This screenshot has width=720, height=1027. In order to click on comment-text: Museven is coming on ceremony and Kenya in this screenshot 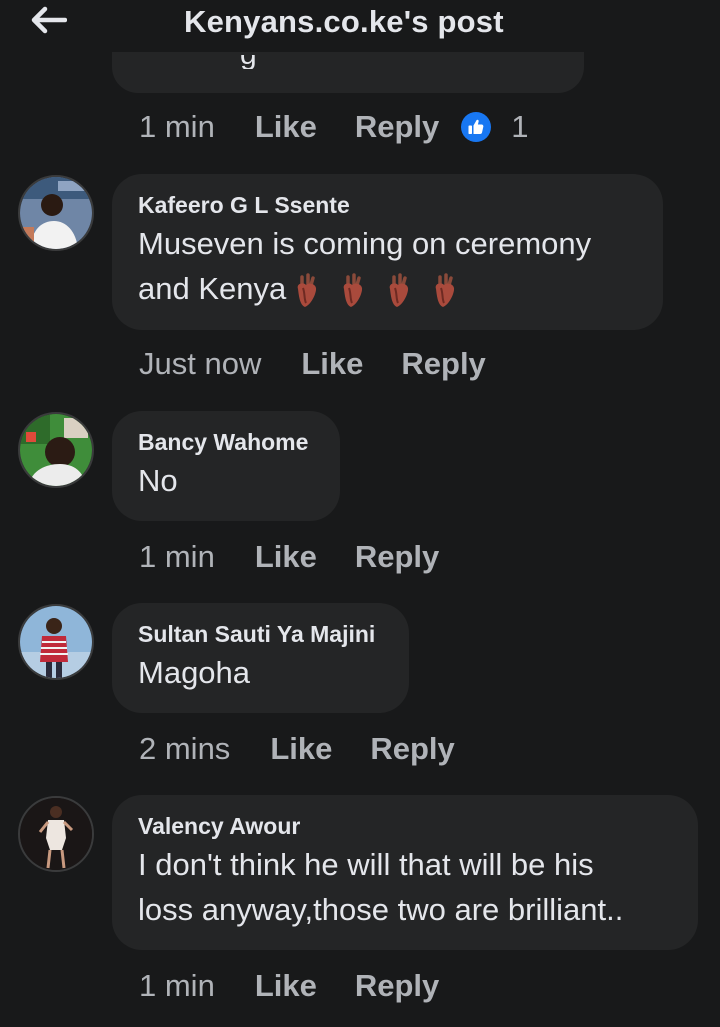, I will do `click(387, 266)`.